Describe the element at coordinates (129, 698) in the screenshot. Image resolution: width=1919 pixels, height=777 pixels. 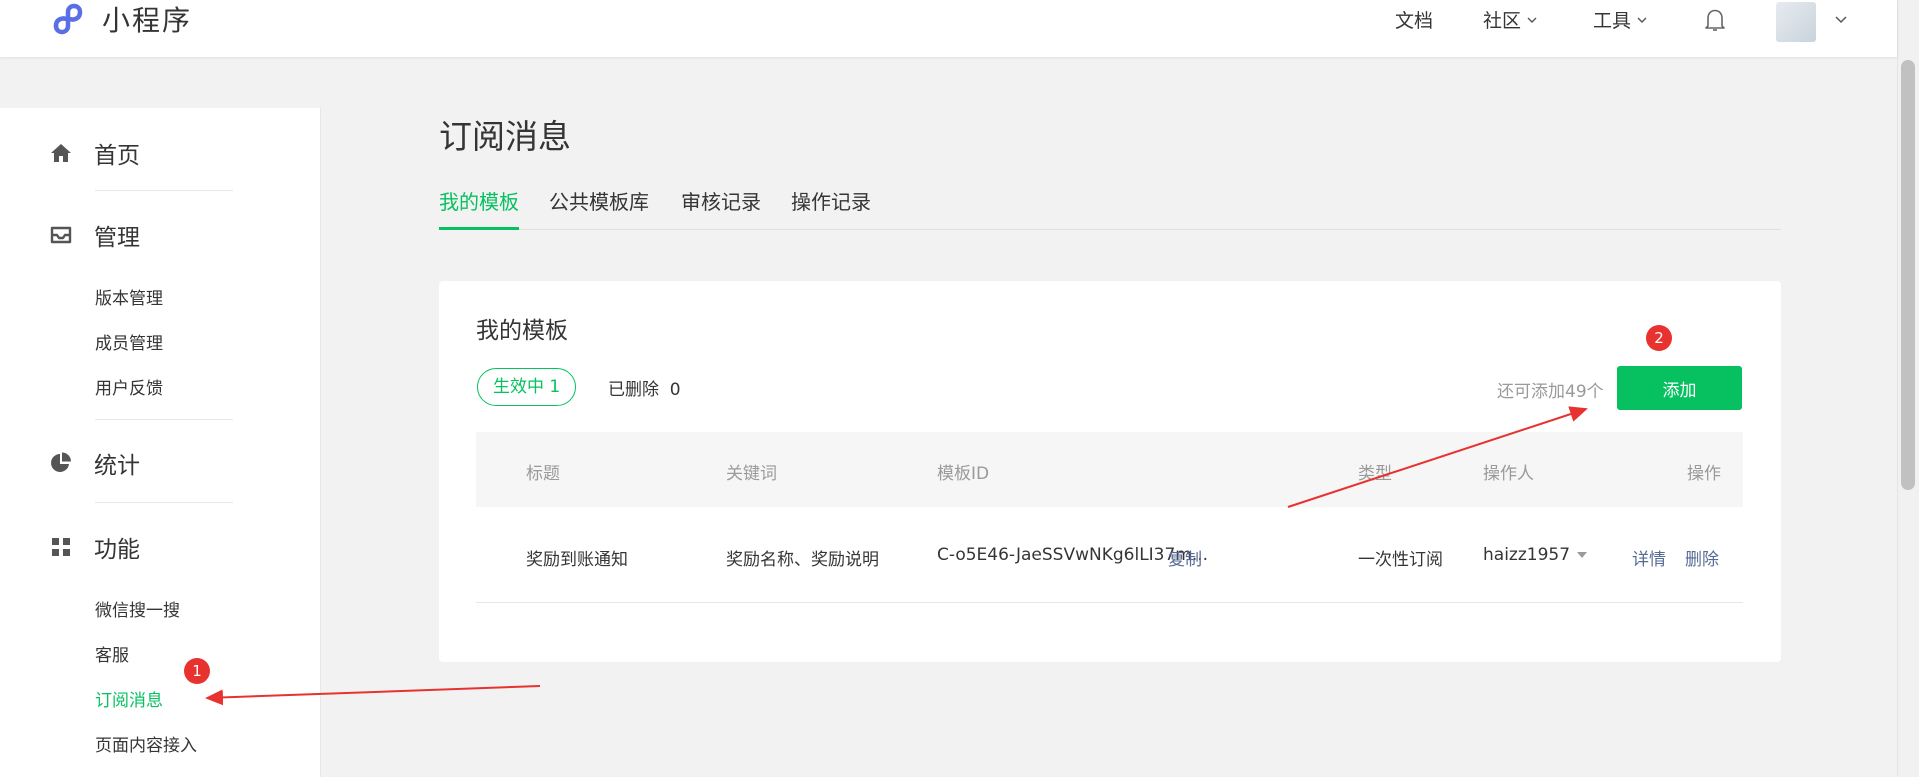
I see `sidebar-item-subscribe-message: 订阅消息` at that location.